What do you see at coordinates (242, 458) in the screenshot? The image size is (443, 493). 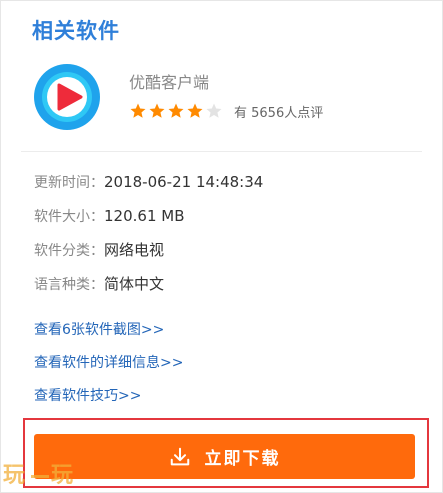 I see `download-label: 立即下载` at bounding box center [242, 458].